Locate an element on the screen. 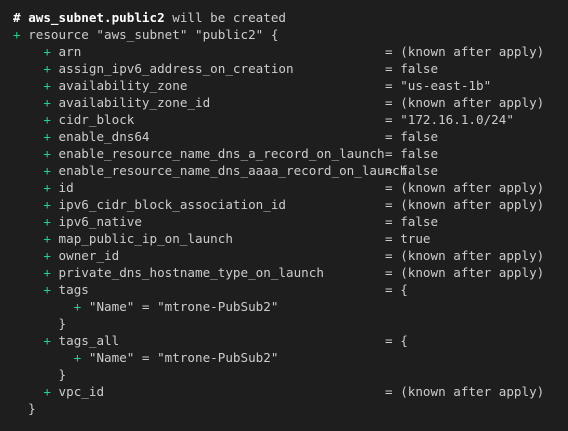  attribute-name: private_dns_hostname_type_on_launch is located at coordinates (191, 272).